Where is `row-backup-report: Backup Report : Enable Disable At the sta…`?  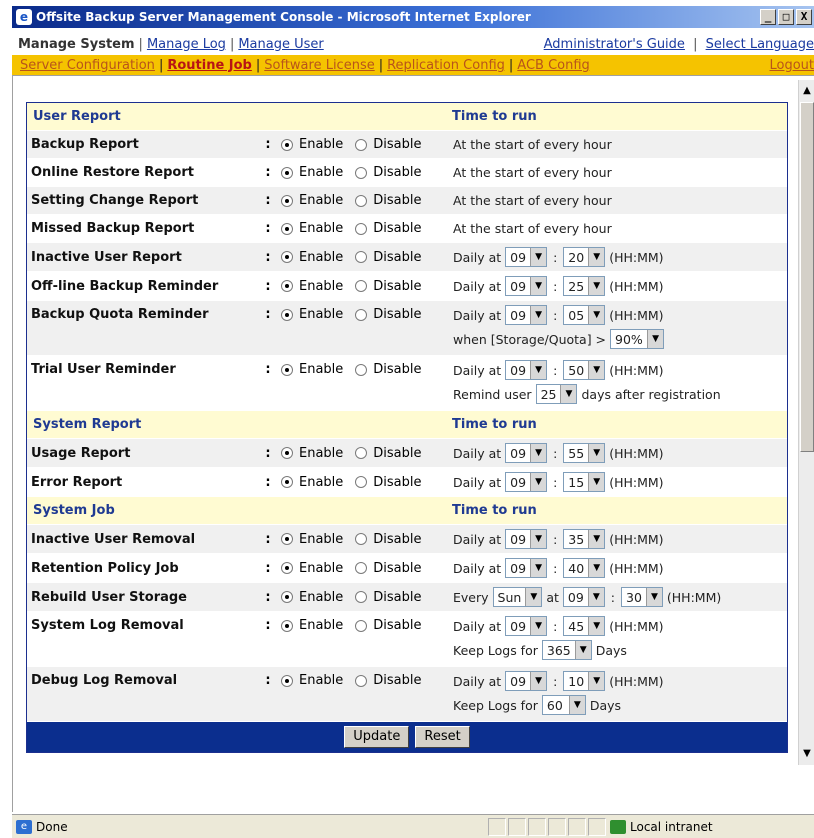 row-backup-report: Backup Report : Enable Disable At the sta… is located at coordinates (407, 145).